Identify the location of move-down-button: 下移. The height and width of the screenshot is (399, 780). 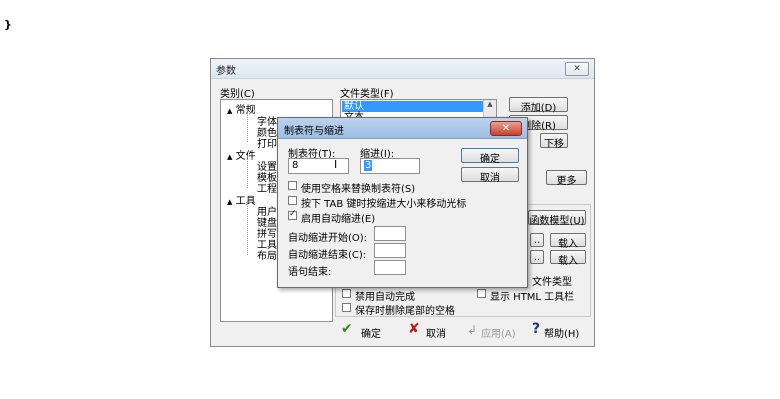
(554, 141).